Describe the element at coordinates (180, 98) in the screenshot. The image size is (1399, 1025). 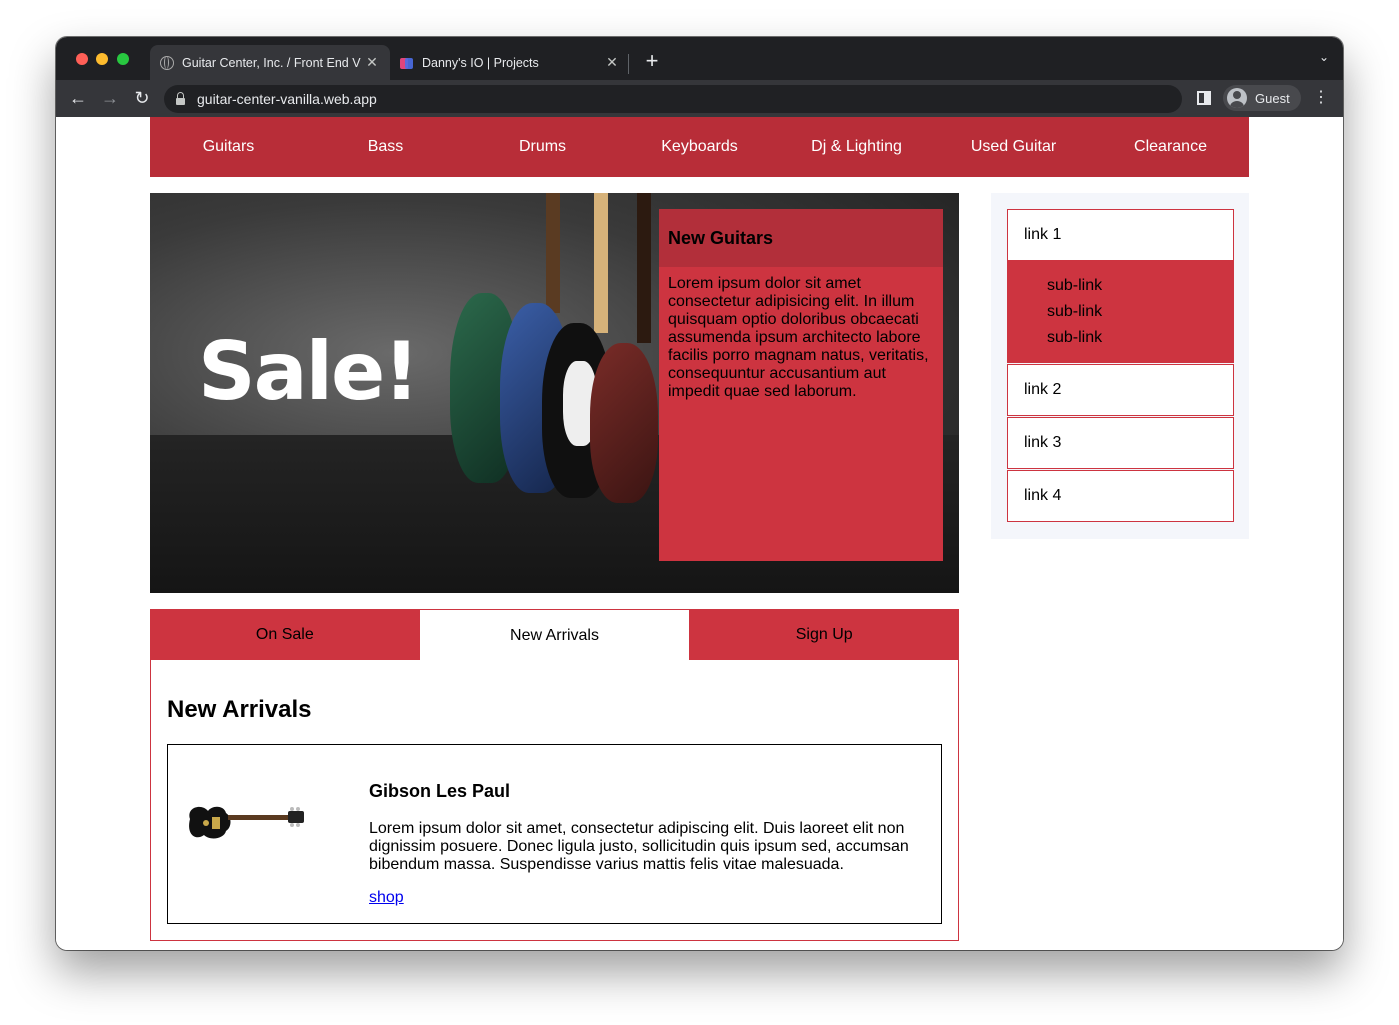
I see `lock-icon` at that location.